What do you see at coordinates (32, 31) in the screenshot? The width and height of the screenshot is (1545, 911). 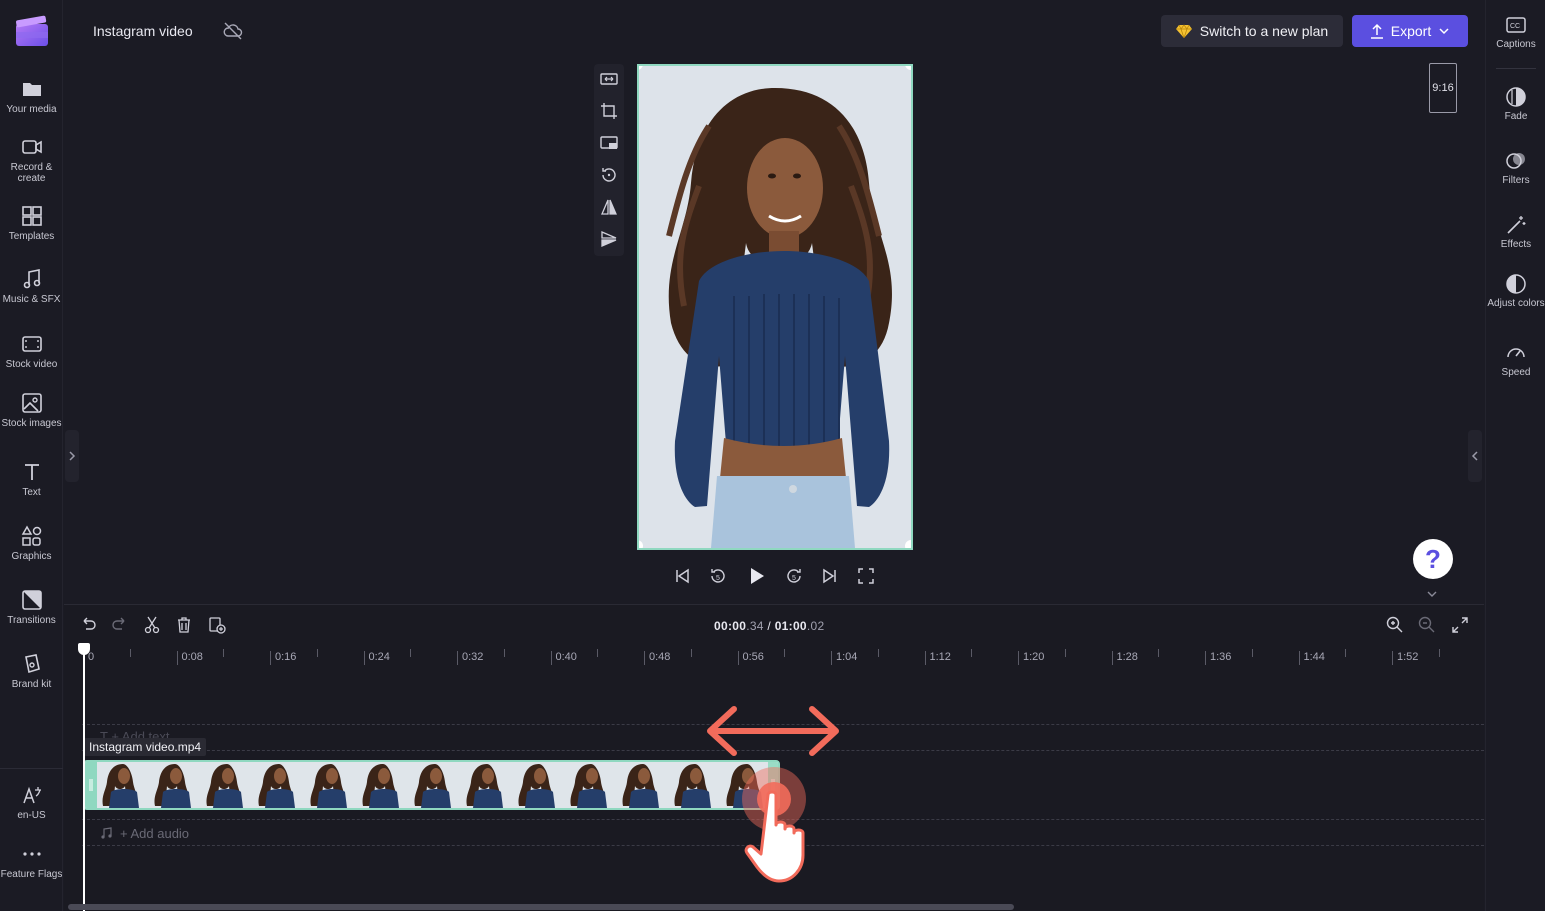 I see `app-logo` at bounding box center [32, 31].